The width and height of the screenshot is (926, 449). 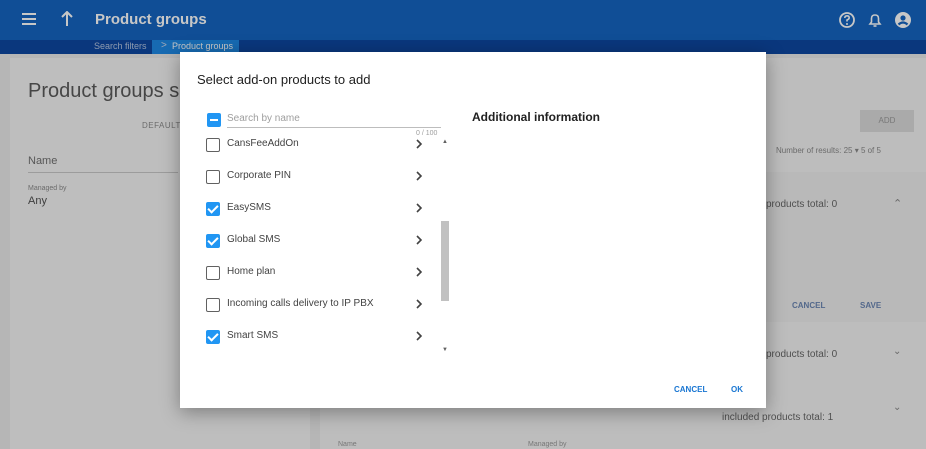 What do you see at coordinates (251, 271) in the screenshot?
I see `product-label: Home plan` at bounding box center [251, 271].